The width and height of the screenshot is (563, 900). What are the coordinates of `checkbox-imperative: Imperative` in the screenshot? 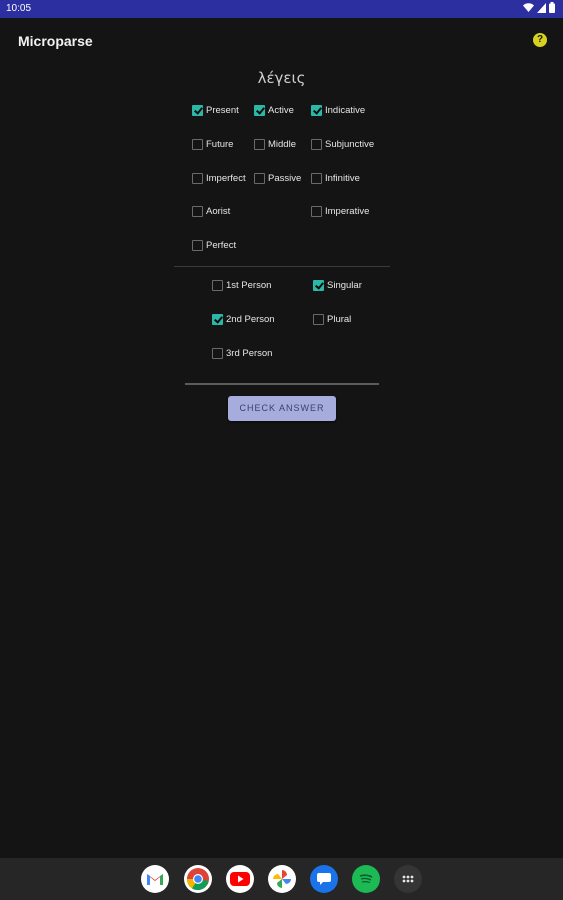 It's located at (340, 211).